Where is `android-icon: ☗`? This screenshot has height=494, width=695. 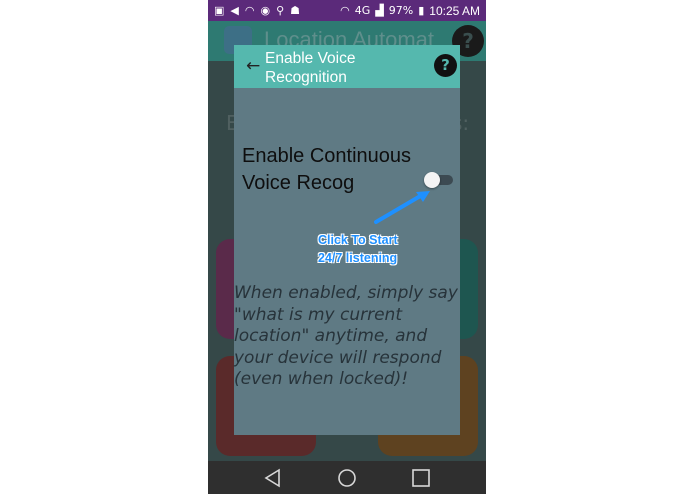
android-icon: ☗ is located at coordinates (295, 10).